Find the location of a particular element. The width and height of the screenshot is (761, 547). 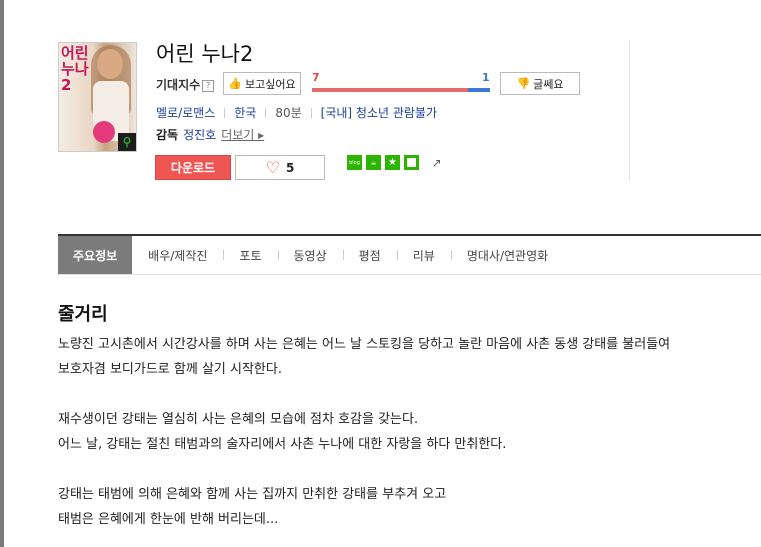

expectation-label: 기대지수? is located at coordinates (185, 84).